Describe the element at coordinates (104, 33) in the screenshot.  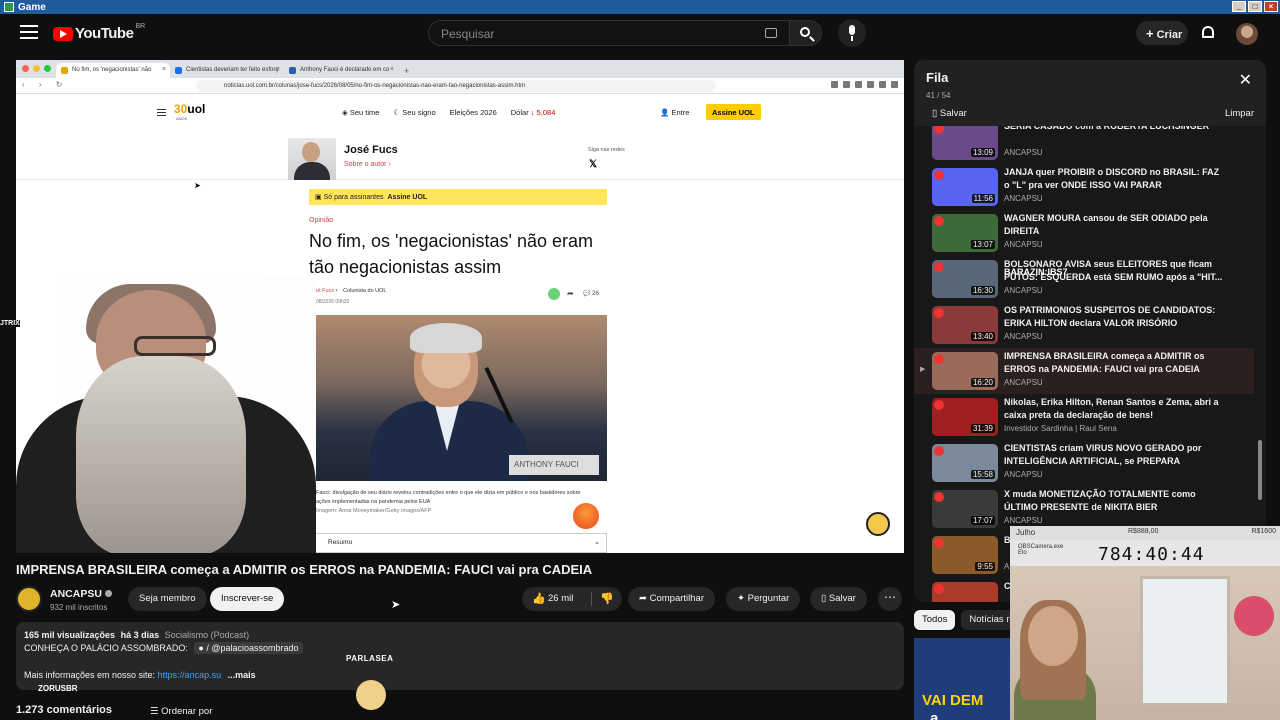
I see `logo-text: YouTube` at that location.